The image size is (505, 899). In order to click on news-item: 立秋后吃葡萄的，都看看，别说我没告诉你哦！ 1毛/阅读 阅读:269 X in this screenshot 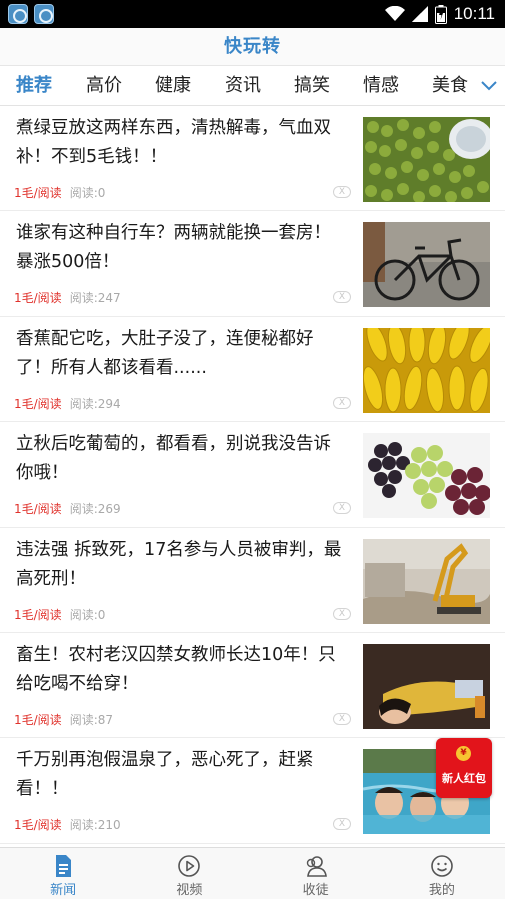, I will do `click(252, 475)`.